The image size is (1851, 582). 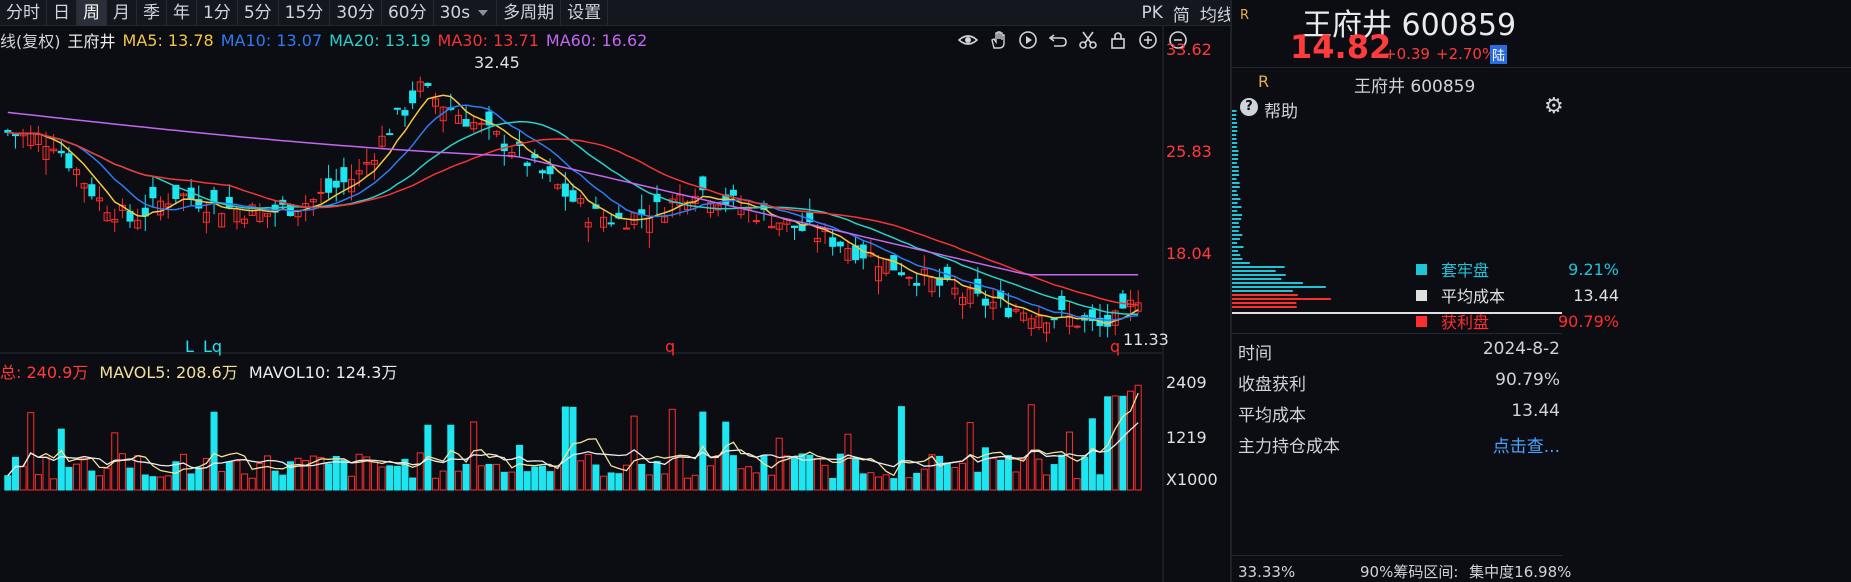 What do you see at coordinates (1473, 296) in the screenshot?
I see `legend-label: 平均成本` at bounding box center [1473, 296].